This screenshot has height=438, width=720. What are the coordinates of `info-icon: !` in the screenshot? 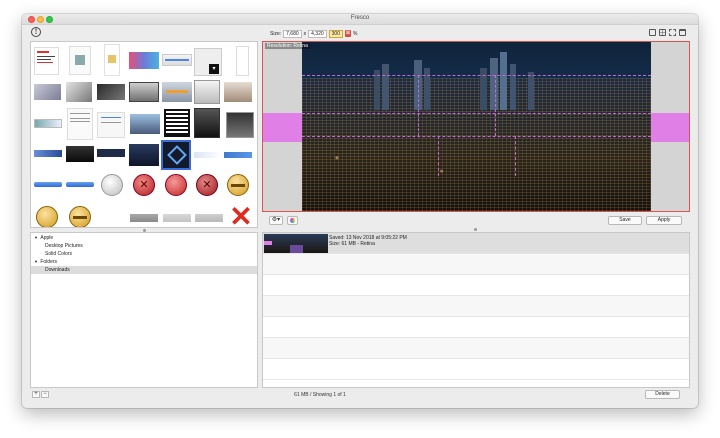 It's located at (36, 32).